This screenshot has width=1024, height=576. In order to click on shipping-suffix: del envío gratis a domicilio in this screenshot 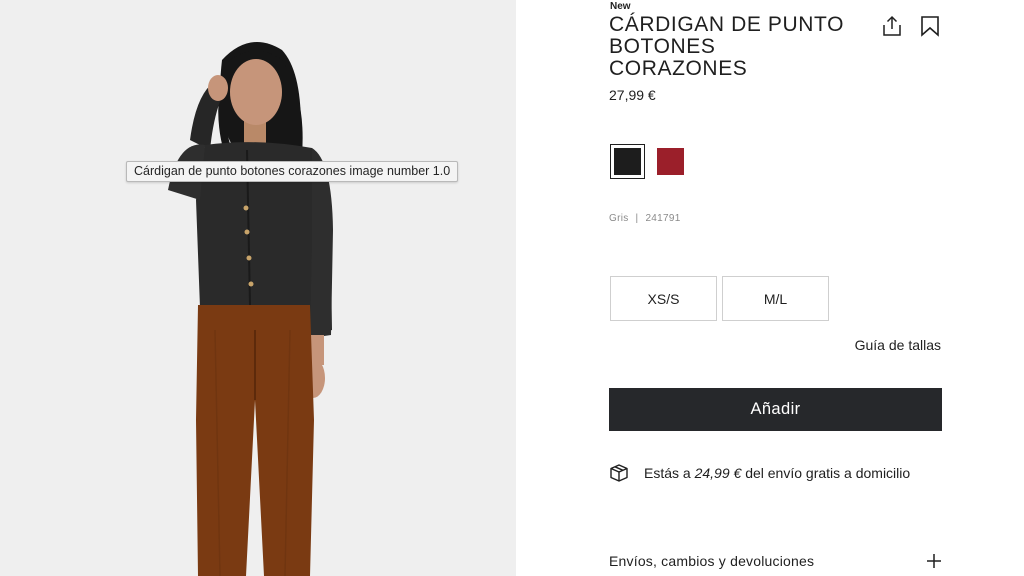, I will do `click(828, 473)`.